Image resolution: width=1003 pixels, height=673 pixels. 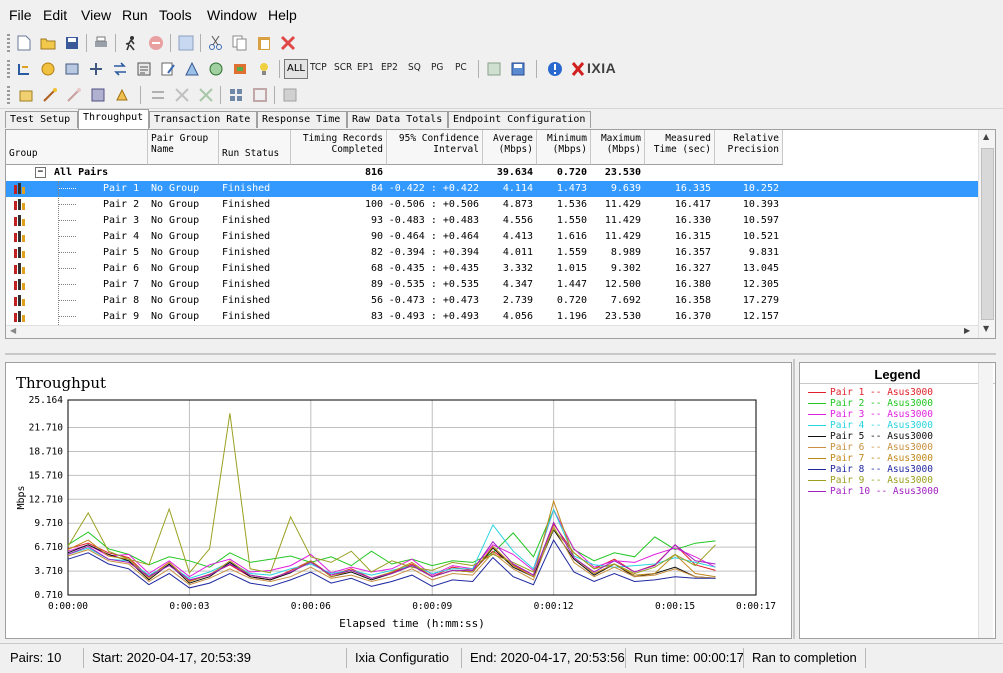 What do you see at coordinates (13, 330) in the screenshot?
I see `scroll-left-arrow-icon: ◀` at bounding box center [13, 330].